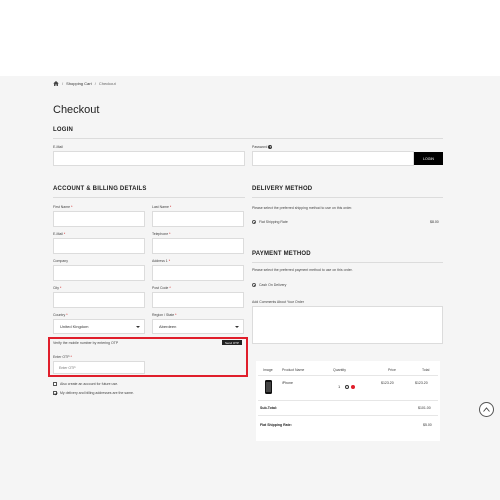  I want to click on telephone-input, so click(198, 246).